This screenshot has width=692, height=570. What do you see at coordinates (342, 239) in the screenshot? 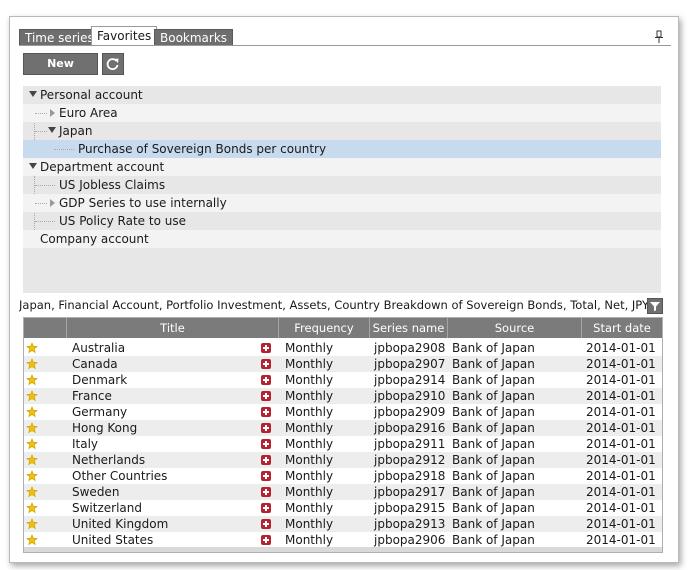
I see `tree-item-company-account: Company account` at bounding box center [342, 239].